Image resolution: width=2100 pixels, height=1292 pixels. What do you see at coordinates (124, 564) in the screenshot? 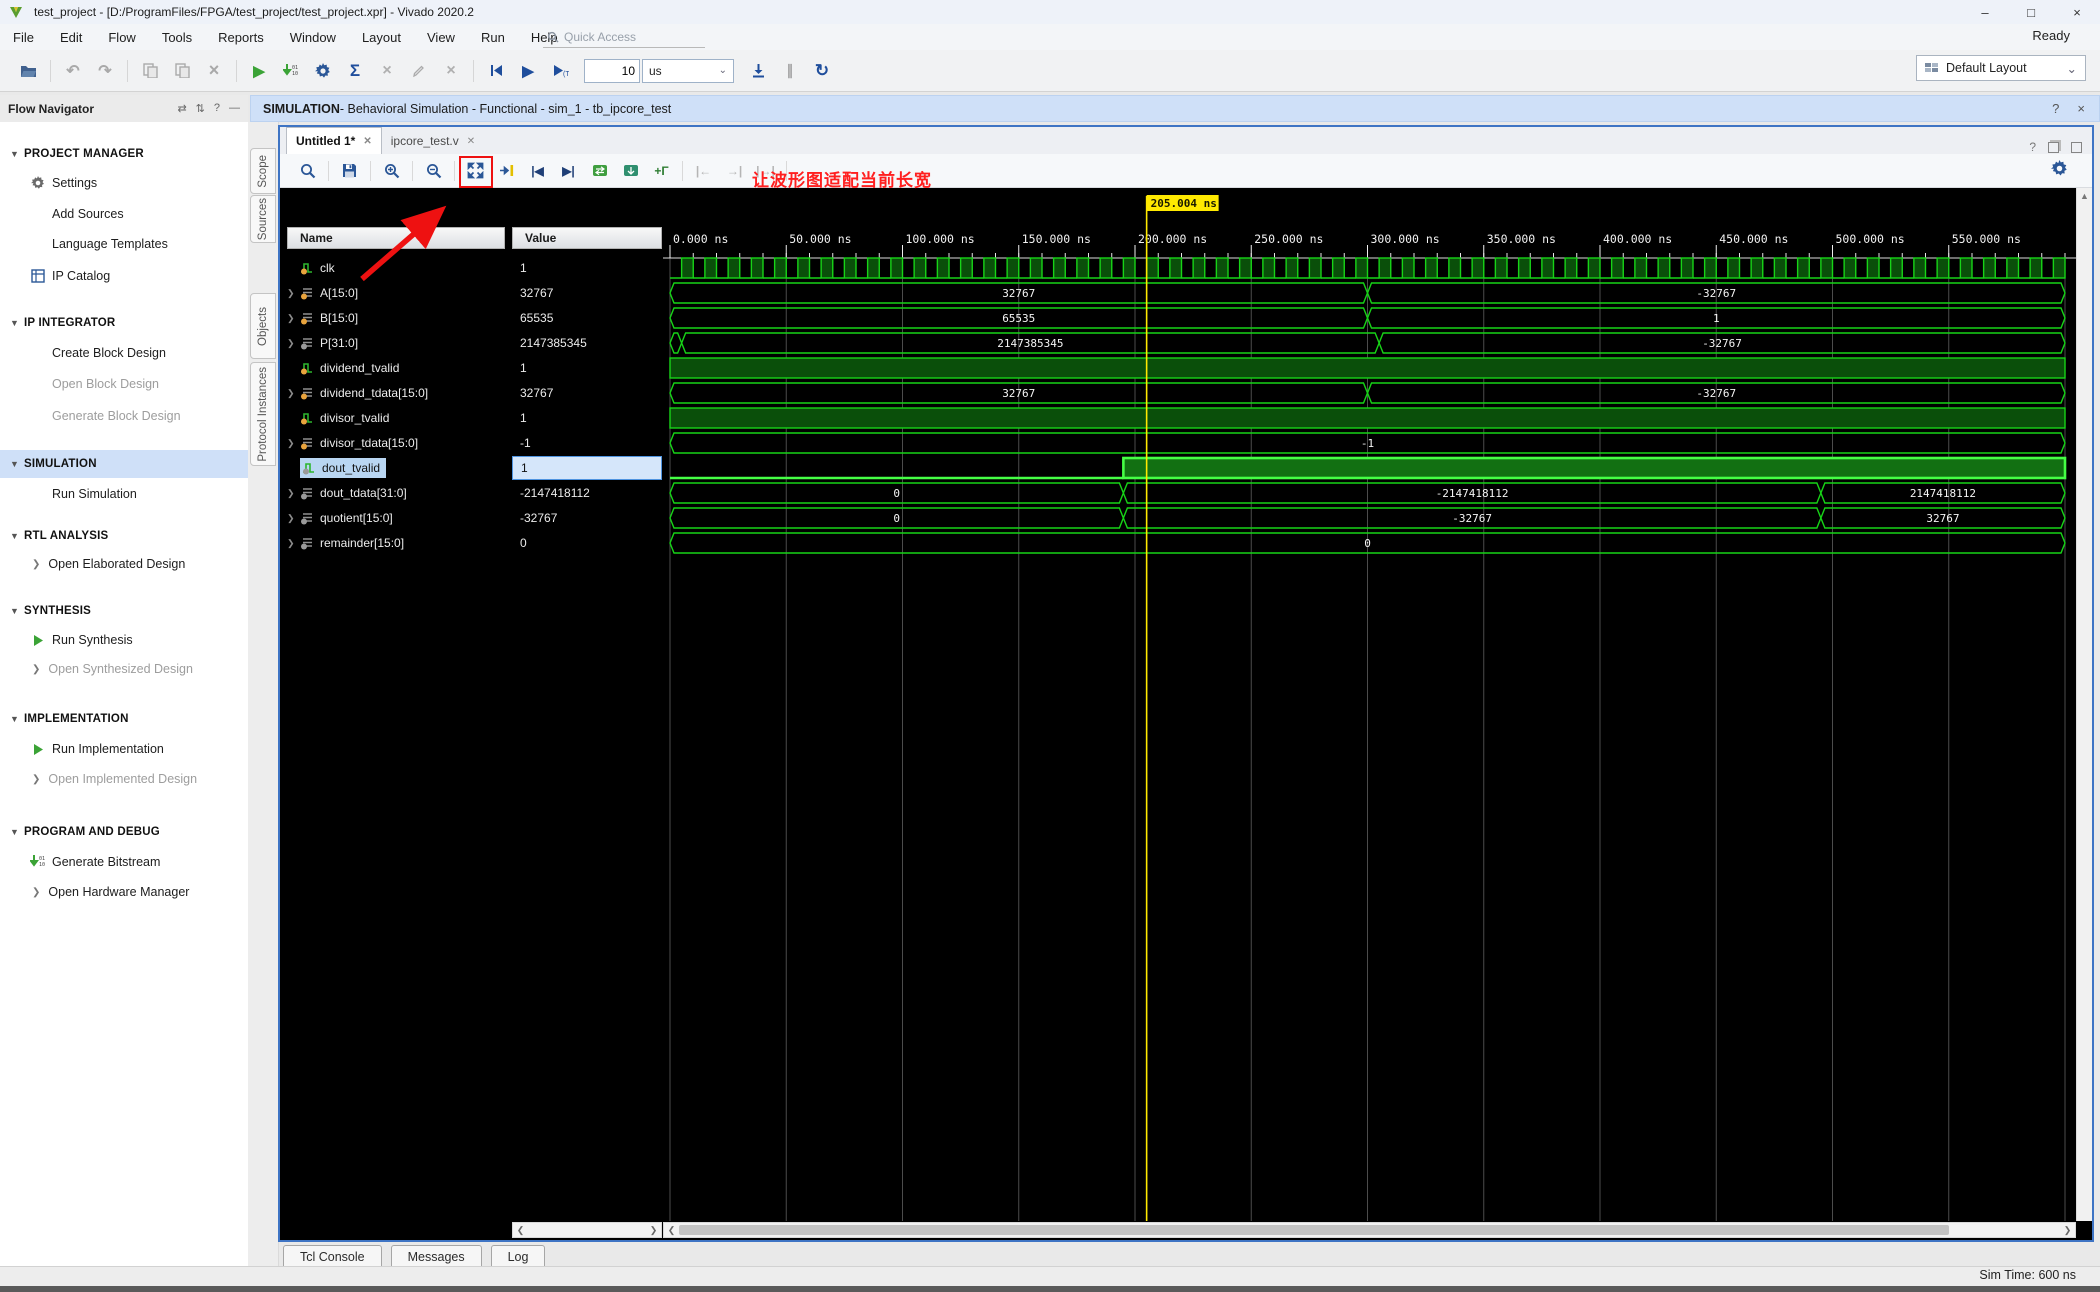
I see `flow-item-open-elaborated-design: ❯ Open Elaborated Design` at bounding box center [124, 564].